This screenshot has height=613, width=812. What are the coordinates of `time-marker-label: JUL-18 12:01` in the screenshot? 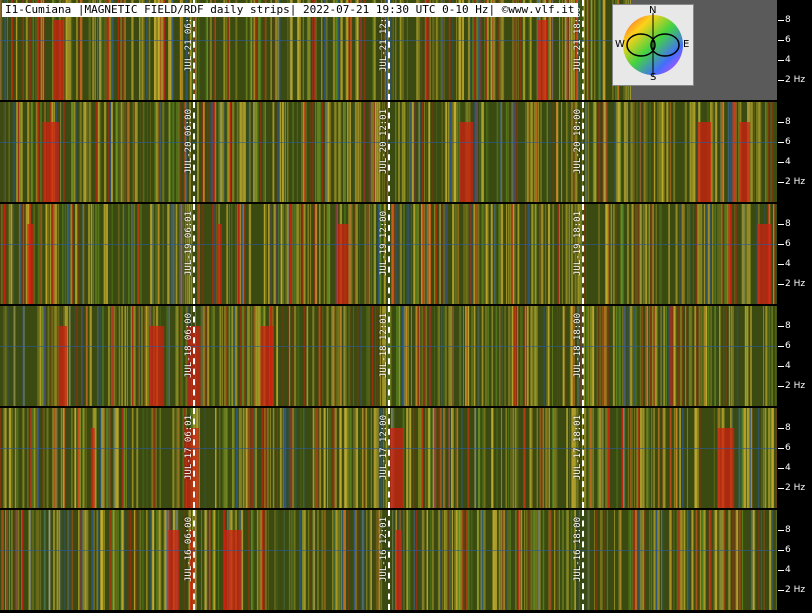 It's located at (383, 345).